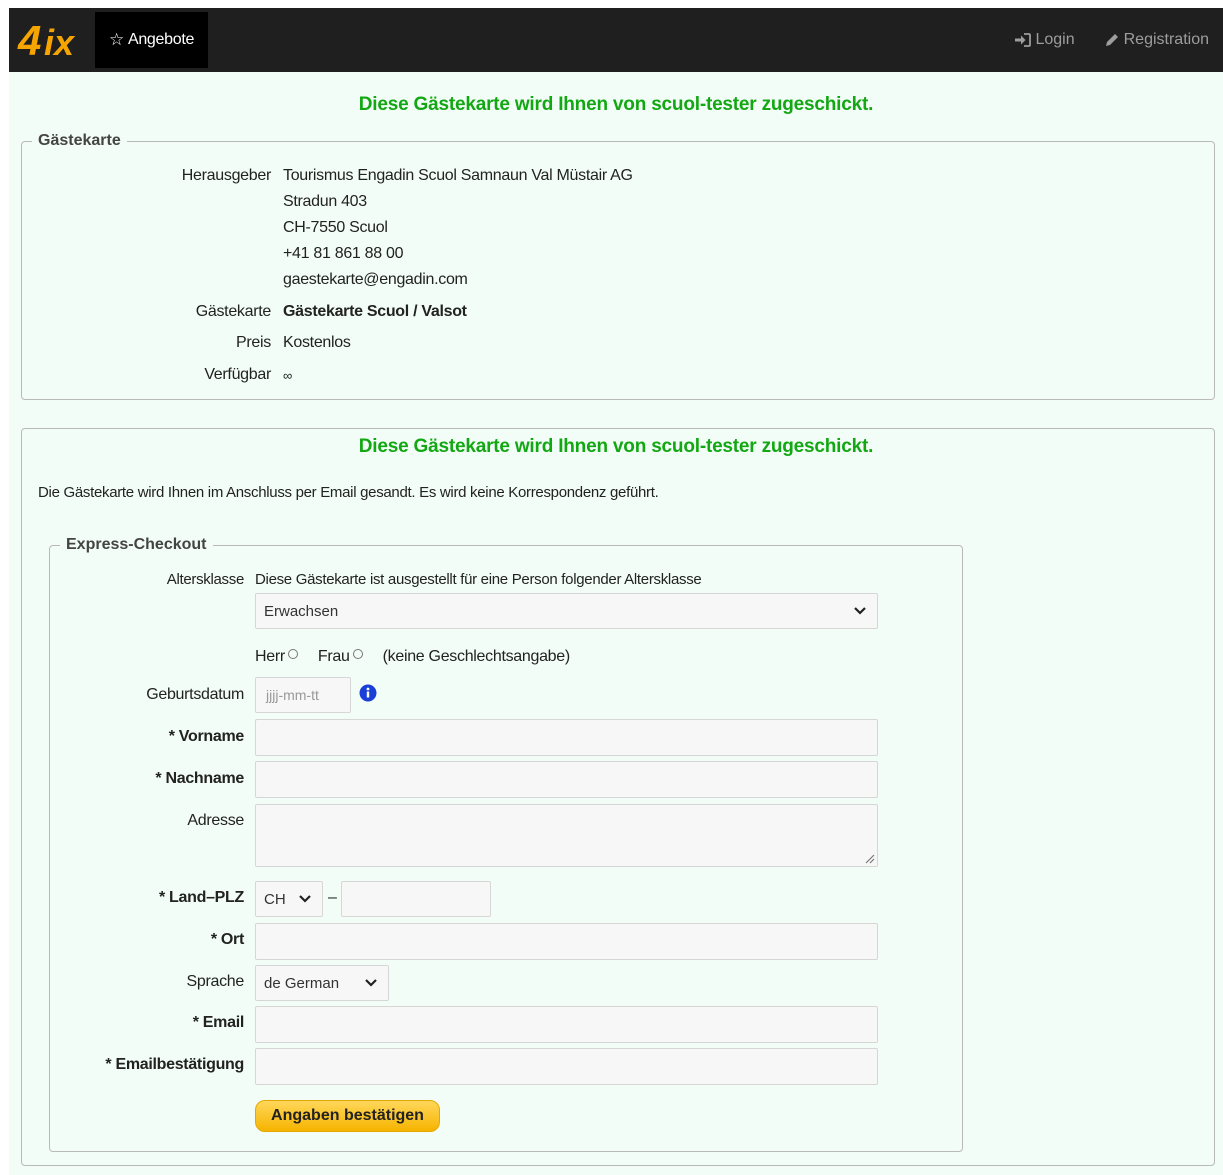 The height and width of the screenshot is (1175, 1223). I want to click on country-select: CH, so click(289, 899).